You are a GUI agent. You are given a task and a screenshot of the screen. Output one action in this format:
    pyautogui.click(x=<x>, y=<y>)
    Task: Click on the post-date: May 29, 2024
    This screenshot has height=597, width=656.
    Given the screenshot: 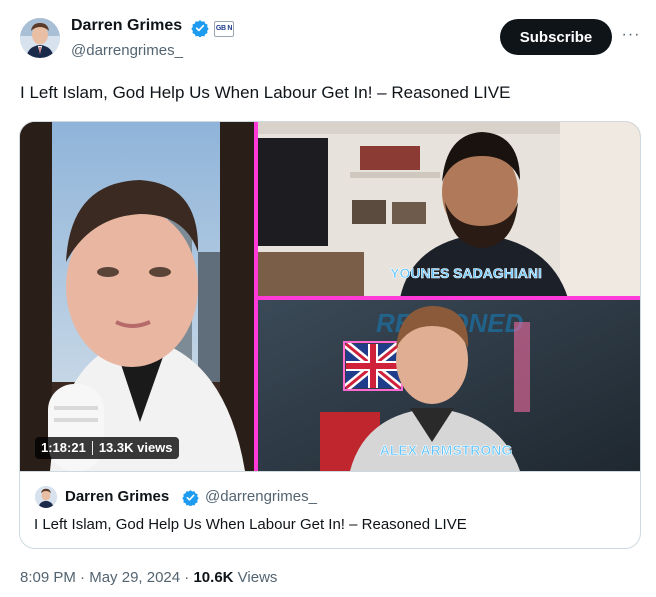 What is the action you would take?
    pyautogui.click(x=134, y=577)
    